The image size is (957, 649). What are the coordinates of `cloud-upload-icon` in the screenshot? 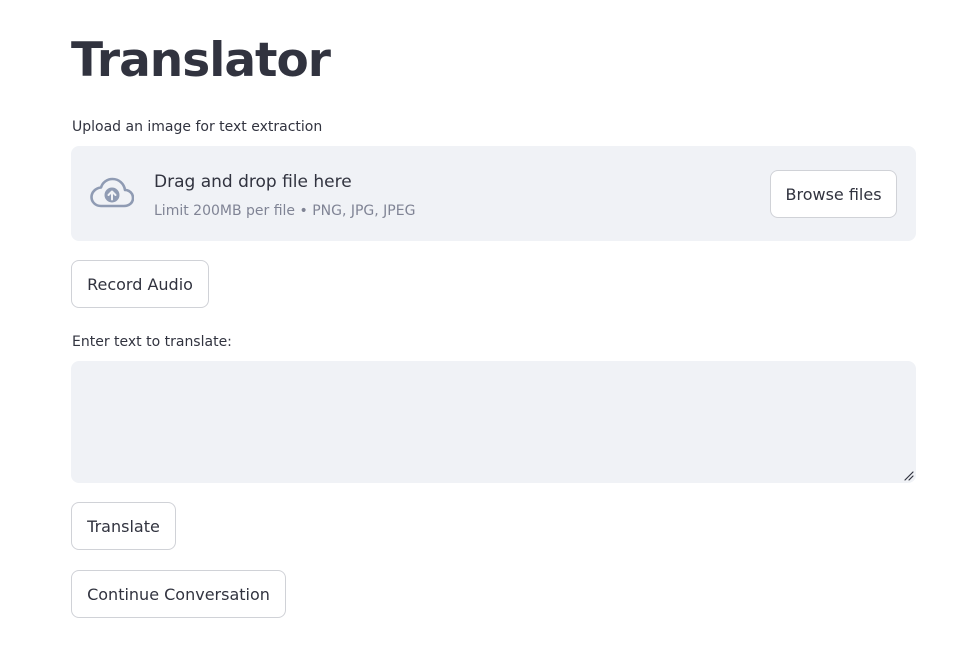 It's located at (112, 192).